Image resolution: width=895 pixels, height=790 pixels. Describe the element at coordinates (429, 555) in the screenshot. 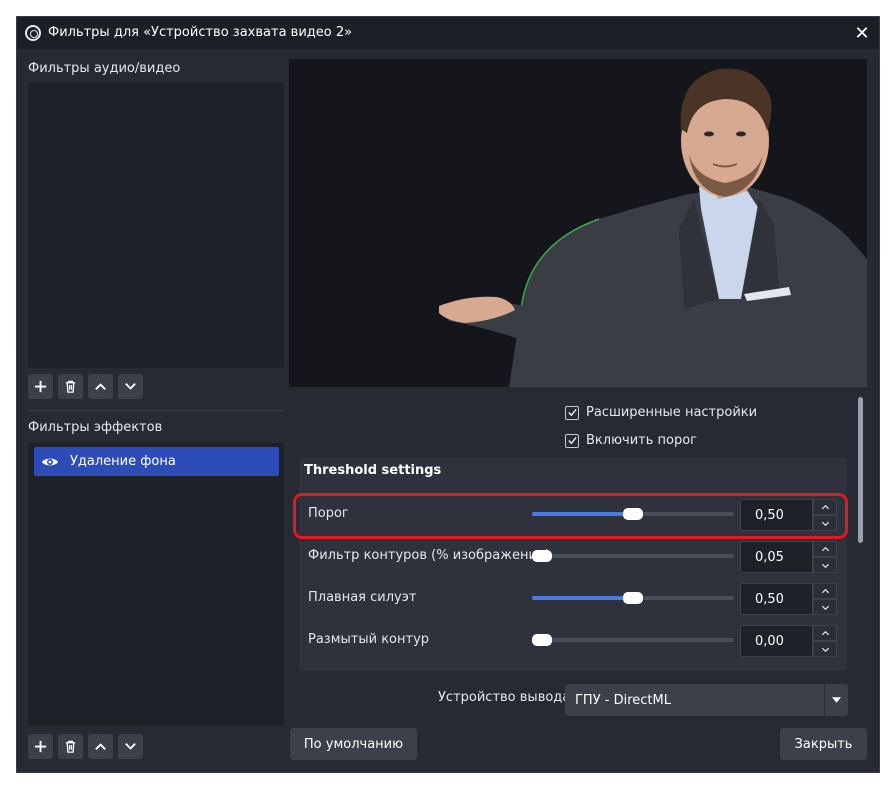

I see `contour-filter-label: Фильтр контуров (% изображения)` at that location.